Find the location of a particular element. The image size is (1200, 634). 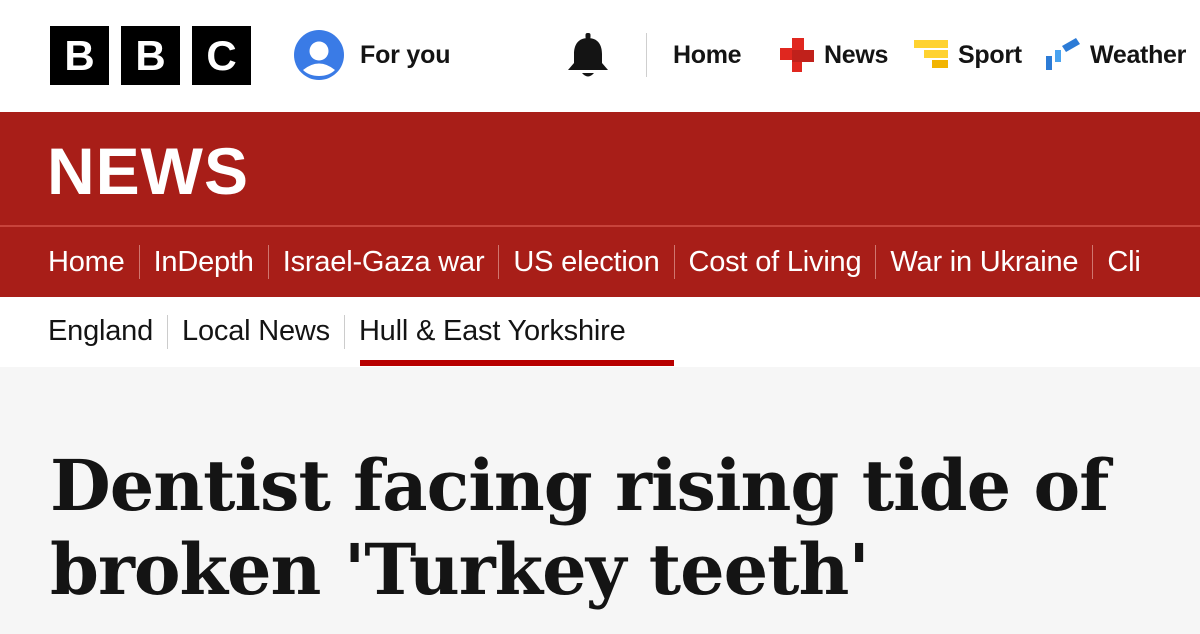

primary-nav-war-in-ukraine: War in Ukraine is located at coordinates (984, 262).